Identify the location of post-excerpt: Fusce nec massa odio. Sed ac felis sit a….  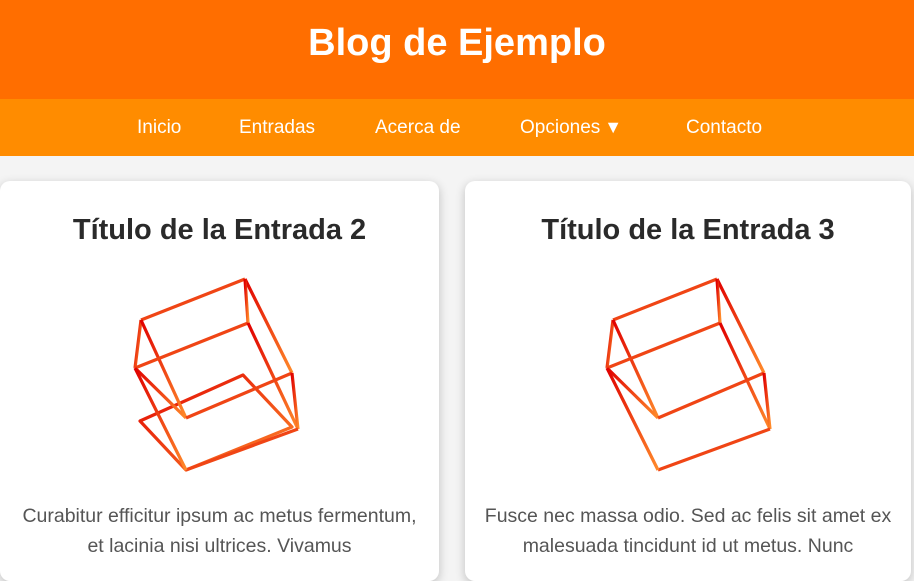
(688, 531).